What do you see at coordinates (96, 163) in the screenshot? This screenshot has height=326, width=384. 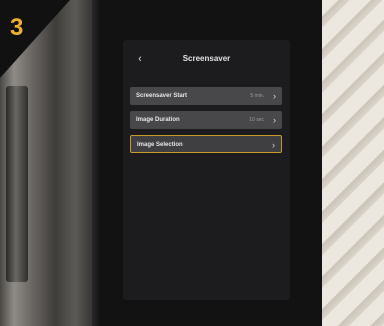 I see `bezel-edge` at bounding box center [96, 163].